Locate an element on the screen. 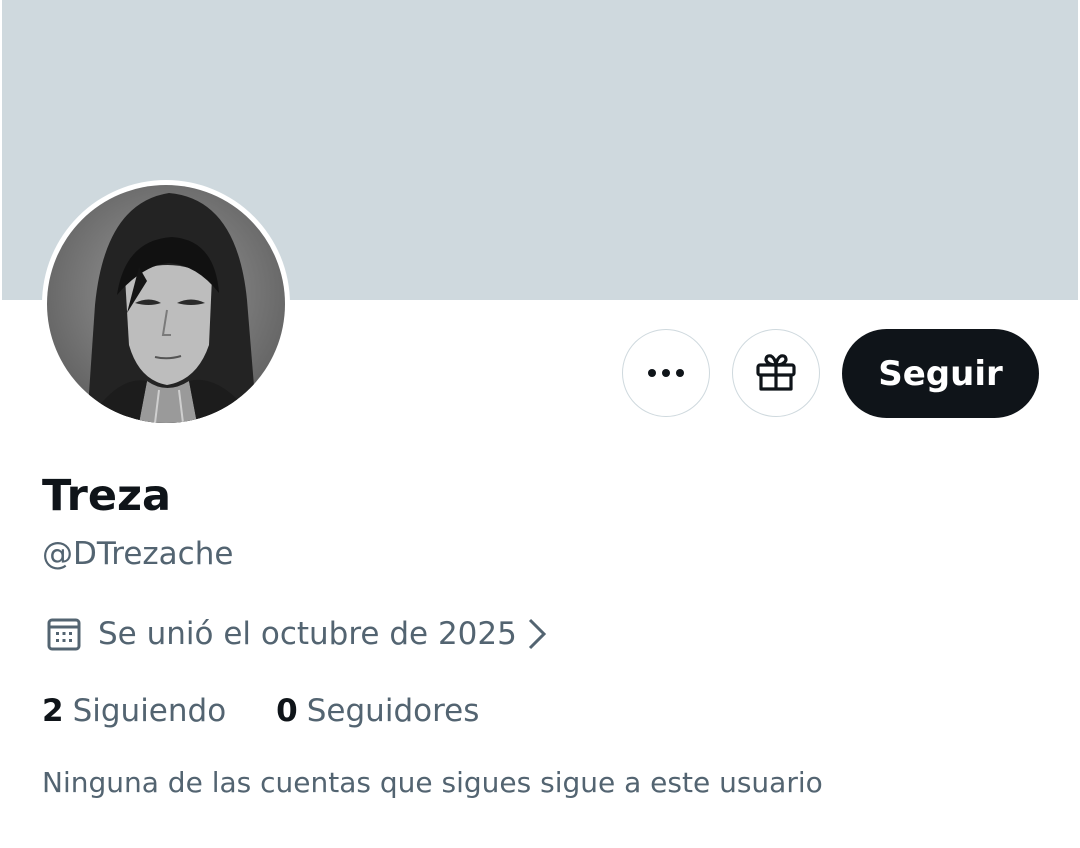  chevron-right-icon is located at coordinates (537, 634).